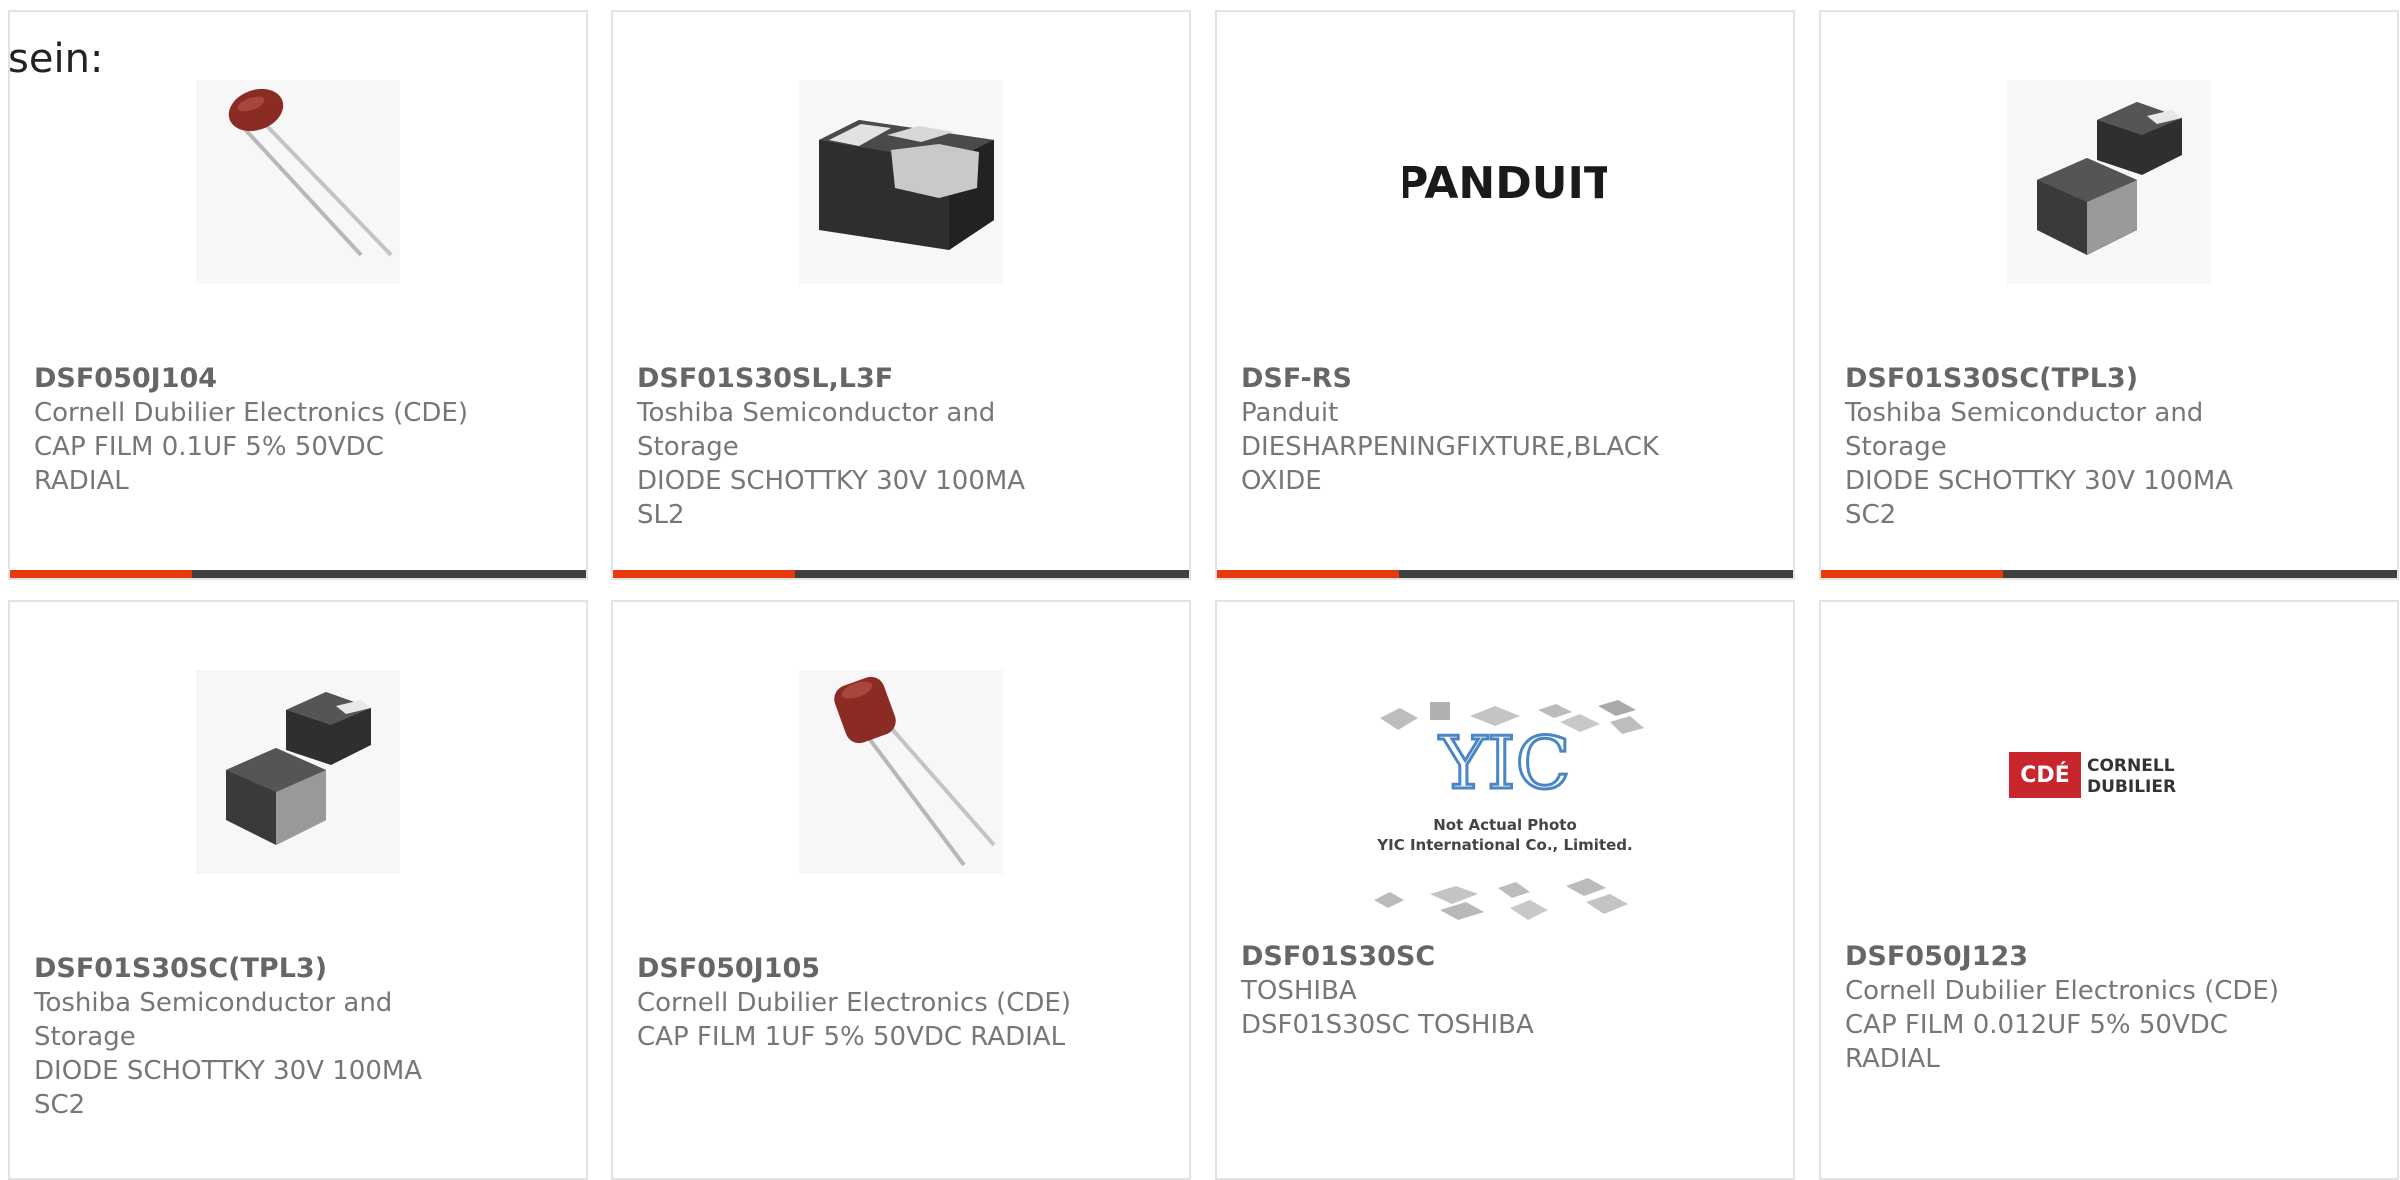 Image resolution: width=2400 pixels, height=1180 pixels. I want to click on cde-logo: CDÉ CORNELL DUBILIER, so click(2109, 772).